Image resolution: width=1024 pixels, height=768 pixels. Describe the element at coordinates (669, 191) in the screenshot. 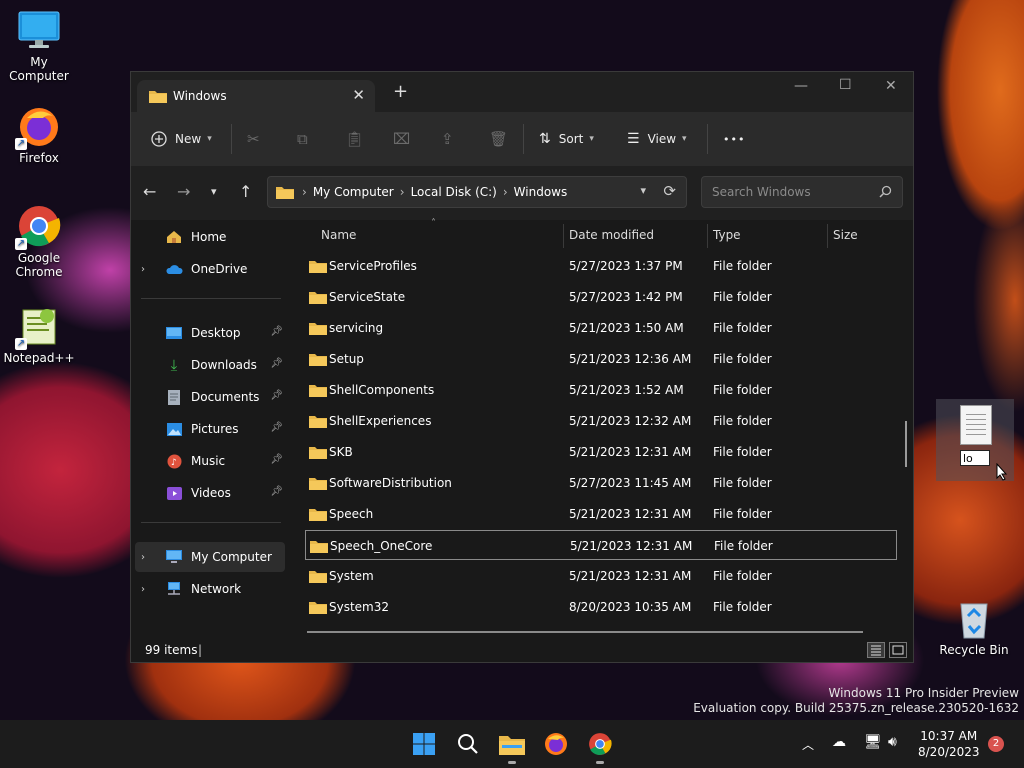

I see `refresh-button: ⟳` at that location.